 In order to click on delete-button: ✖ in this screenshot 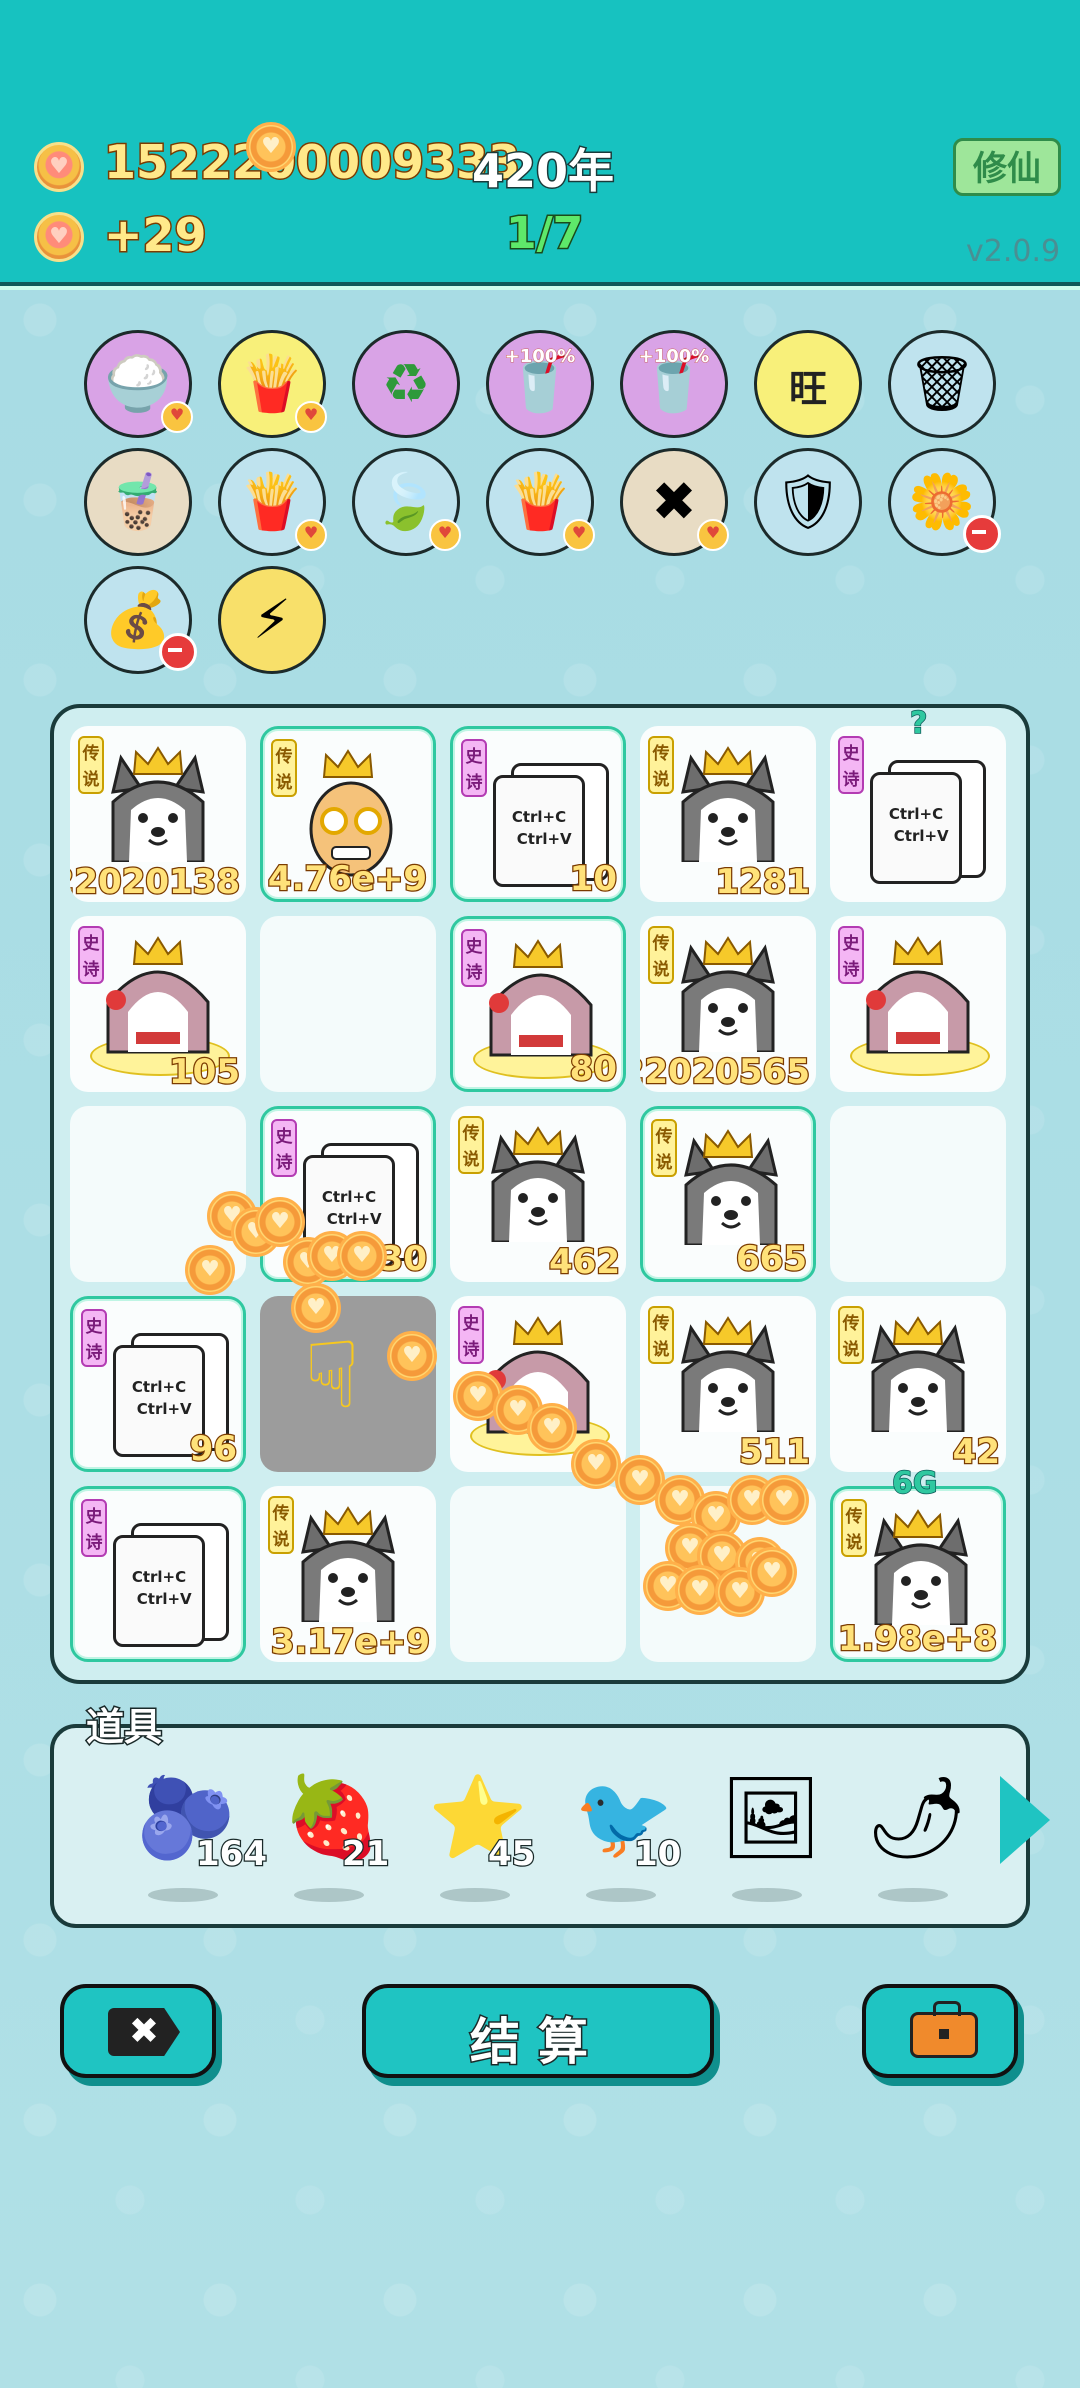, I will do `click(138, 2031)`.